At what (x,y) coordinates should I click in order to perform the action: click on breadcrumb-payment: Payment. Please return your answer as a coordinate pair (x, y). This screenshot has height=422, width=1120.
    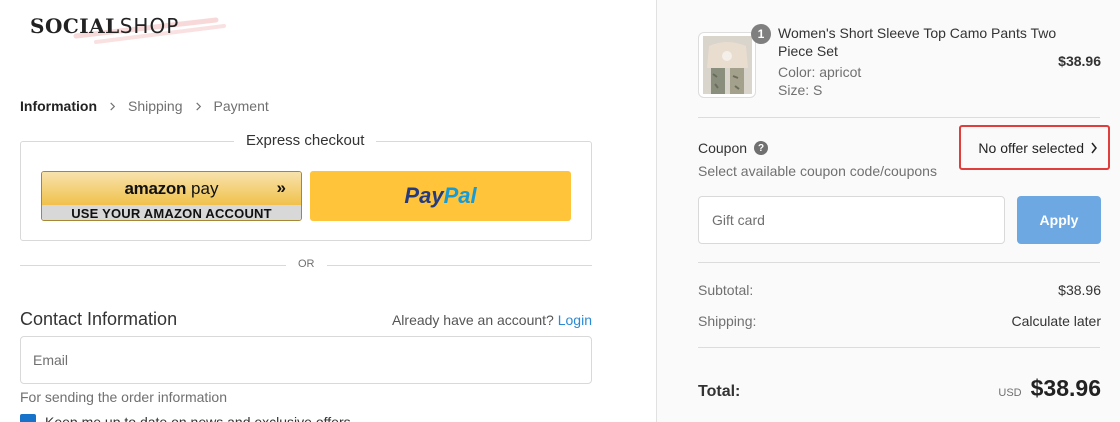
    Looking at the image, I should click on (241, 106).